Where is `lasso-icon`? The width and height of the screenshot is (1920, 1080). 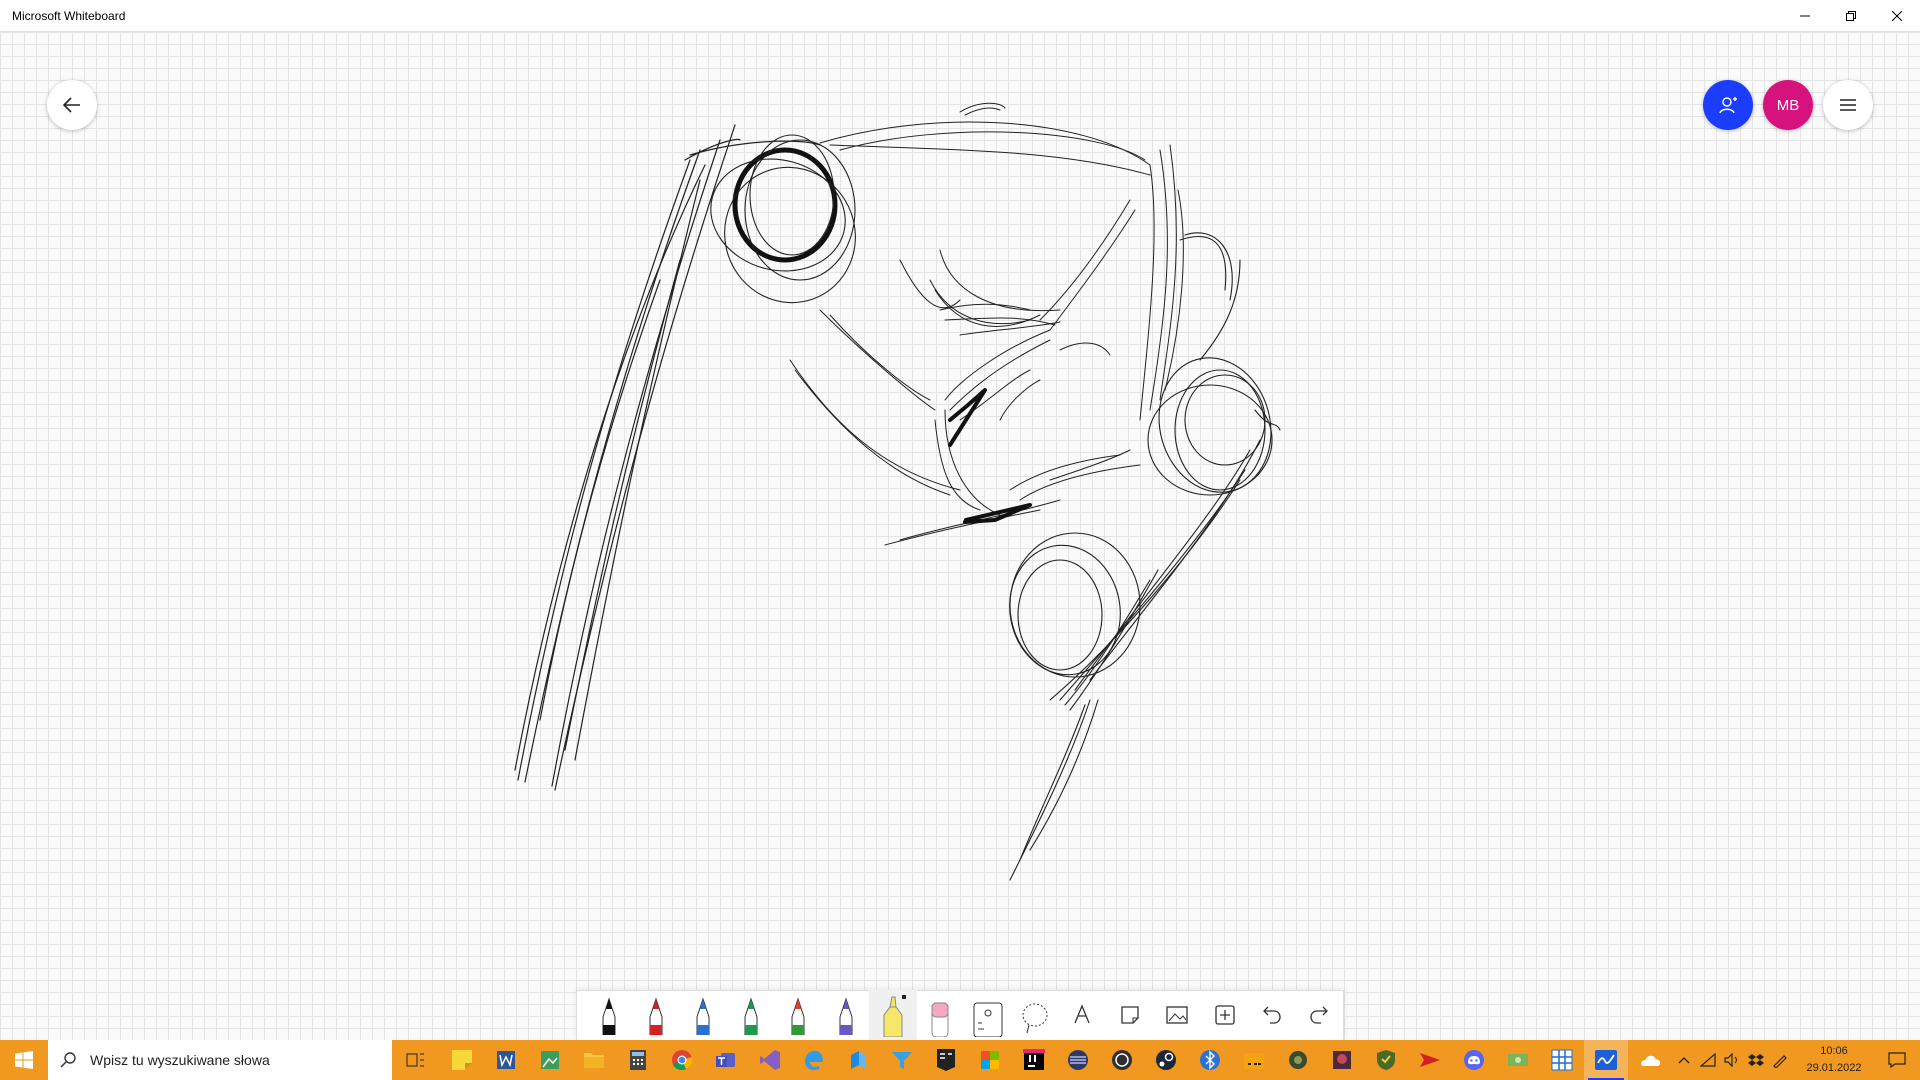
lasso-icon is located at coordinates (1035, 1018).